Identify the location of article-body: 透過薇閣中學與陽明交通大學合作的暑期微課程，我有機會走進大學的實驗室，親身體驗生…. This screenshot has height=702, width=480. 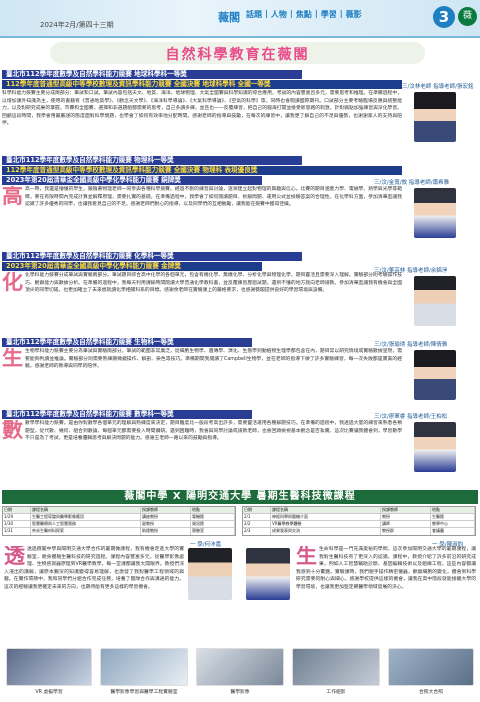
(94, 568).